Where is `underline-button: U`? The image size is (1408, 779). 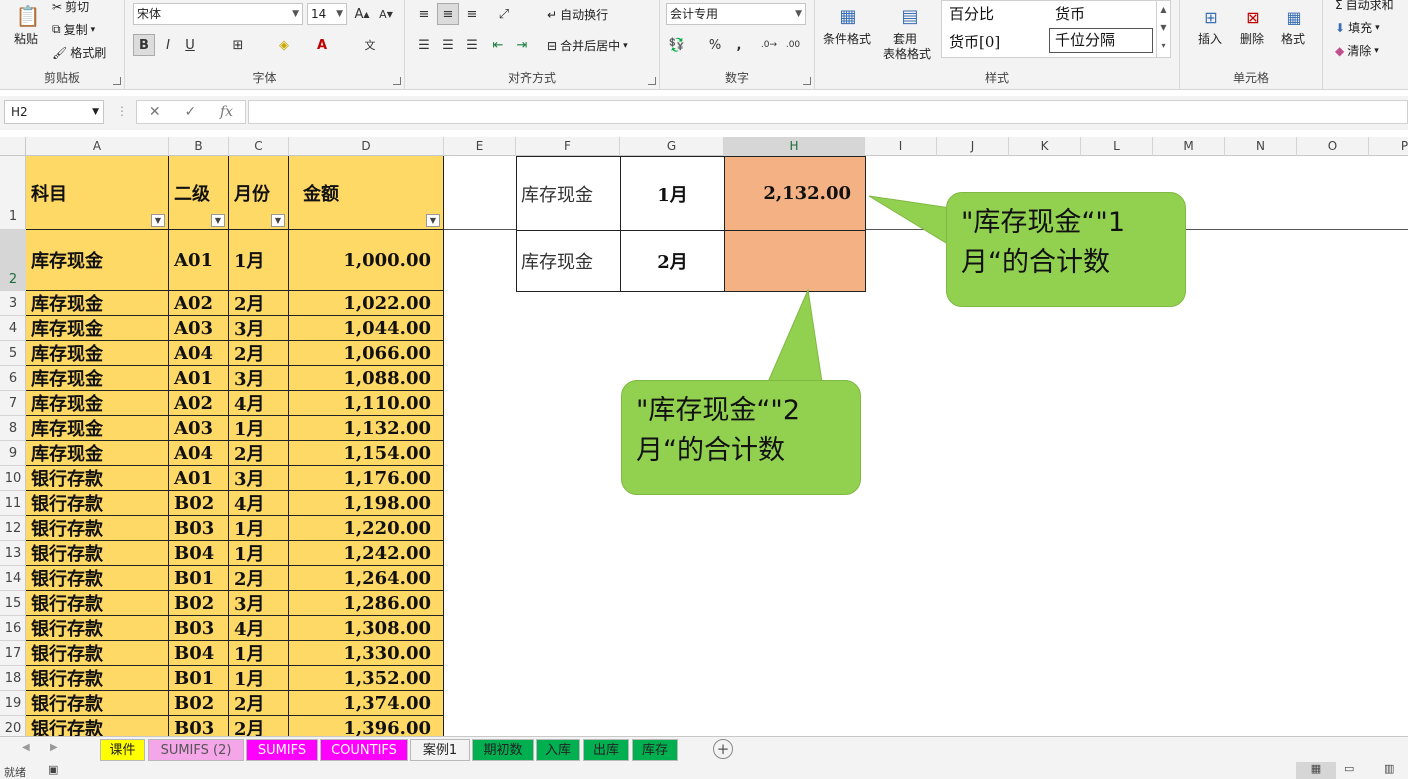 underline-button: U is located at coordinates (190, 45).